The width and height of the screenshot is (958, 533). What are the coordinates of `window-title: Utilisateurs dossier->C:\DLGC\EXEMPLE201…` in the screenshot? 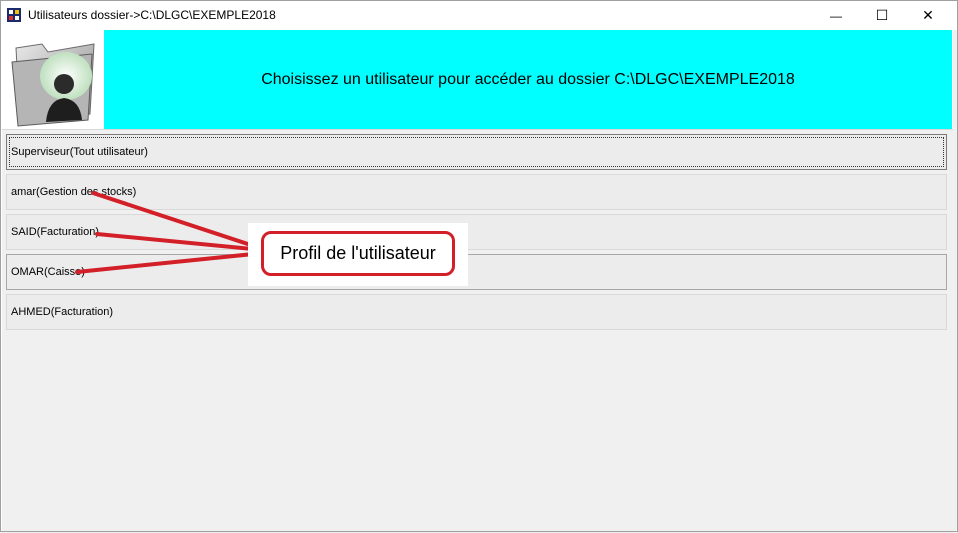 It's located at (152, 15).